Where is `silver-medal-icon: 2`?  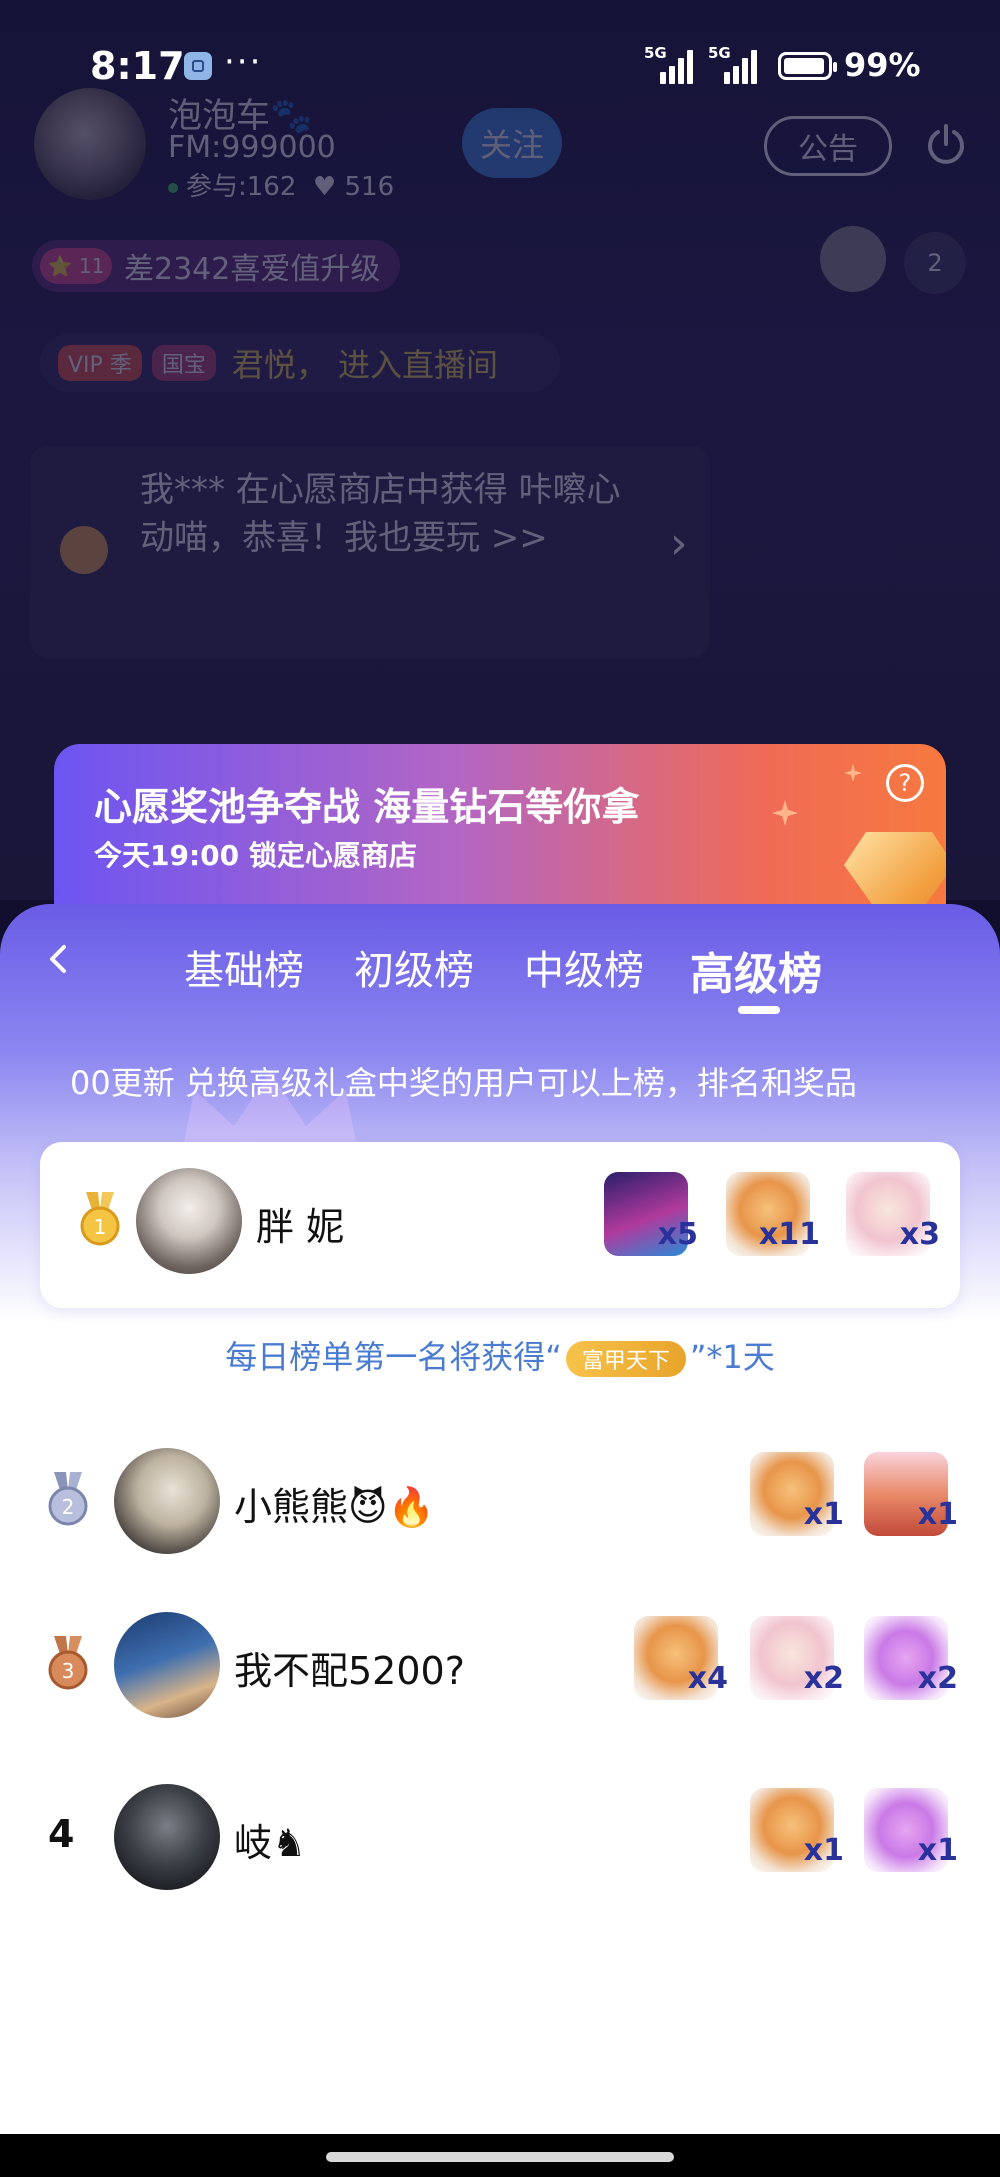
silver-medal-icon: 2 is located at coordinates (68, 1499).